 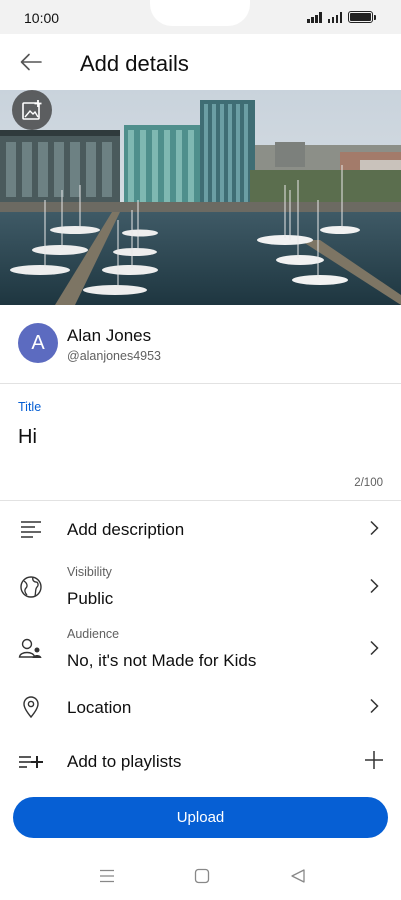 I want to click on account-section: A Alan Jones @alanjones4953, so click(x=200, y=344).